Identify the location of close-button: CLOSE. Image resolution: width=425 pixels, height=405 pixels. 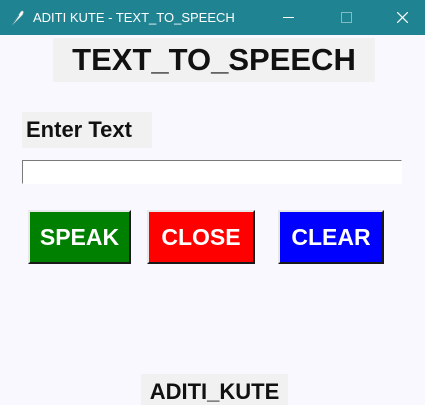
(201, 237).